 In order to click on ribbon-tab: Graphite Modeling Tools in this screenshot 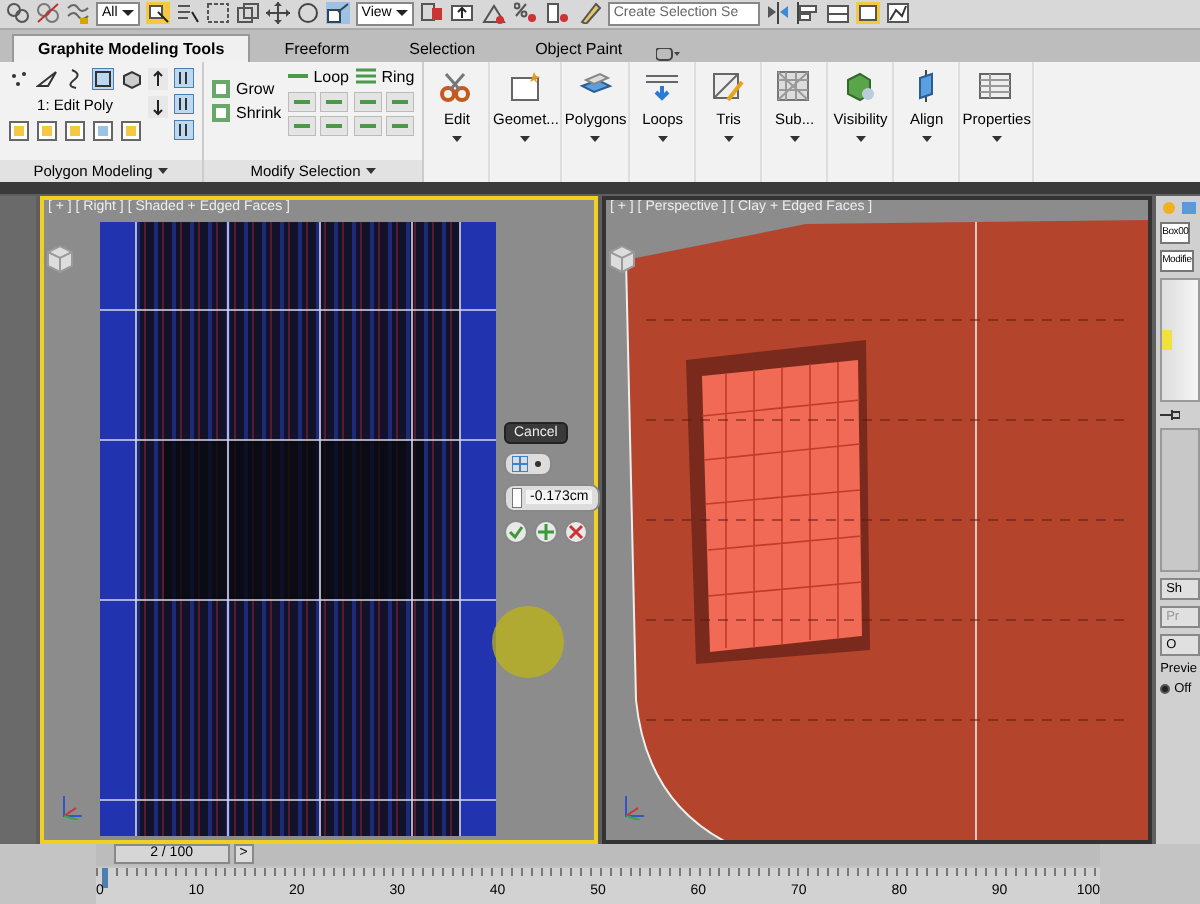, I will do `click(131, 47)`.